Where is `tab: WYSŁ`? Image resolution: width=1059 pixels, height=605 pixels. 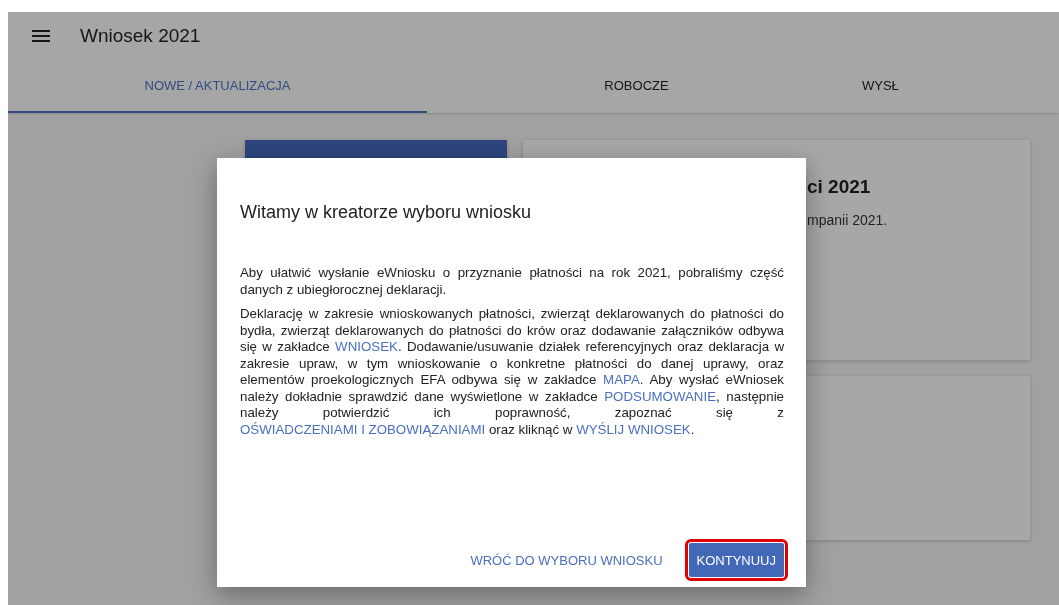
tab: WYSŁ is located at coordinates (952, 86).